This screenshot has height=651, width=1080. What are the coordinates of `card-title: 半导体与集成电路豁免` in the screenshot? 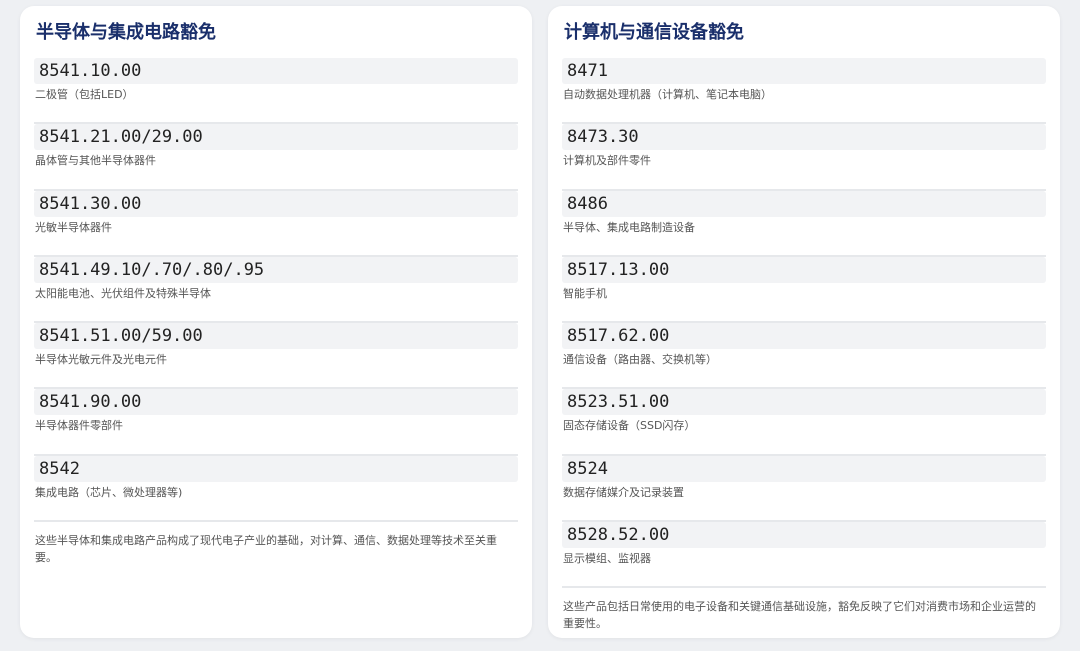 It's located at (126, 32).